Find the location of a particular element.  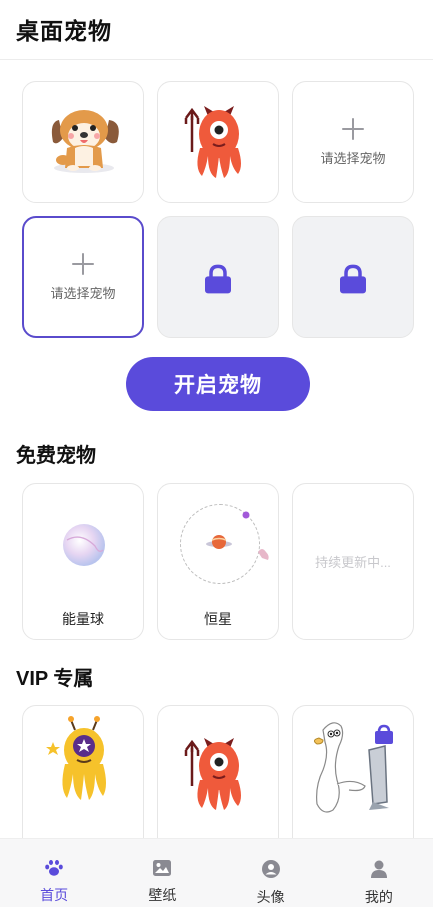

bottom-tab-bar: 首页 壁纸 头像 我的 is located at coordinates (216, 872).